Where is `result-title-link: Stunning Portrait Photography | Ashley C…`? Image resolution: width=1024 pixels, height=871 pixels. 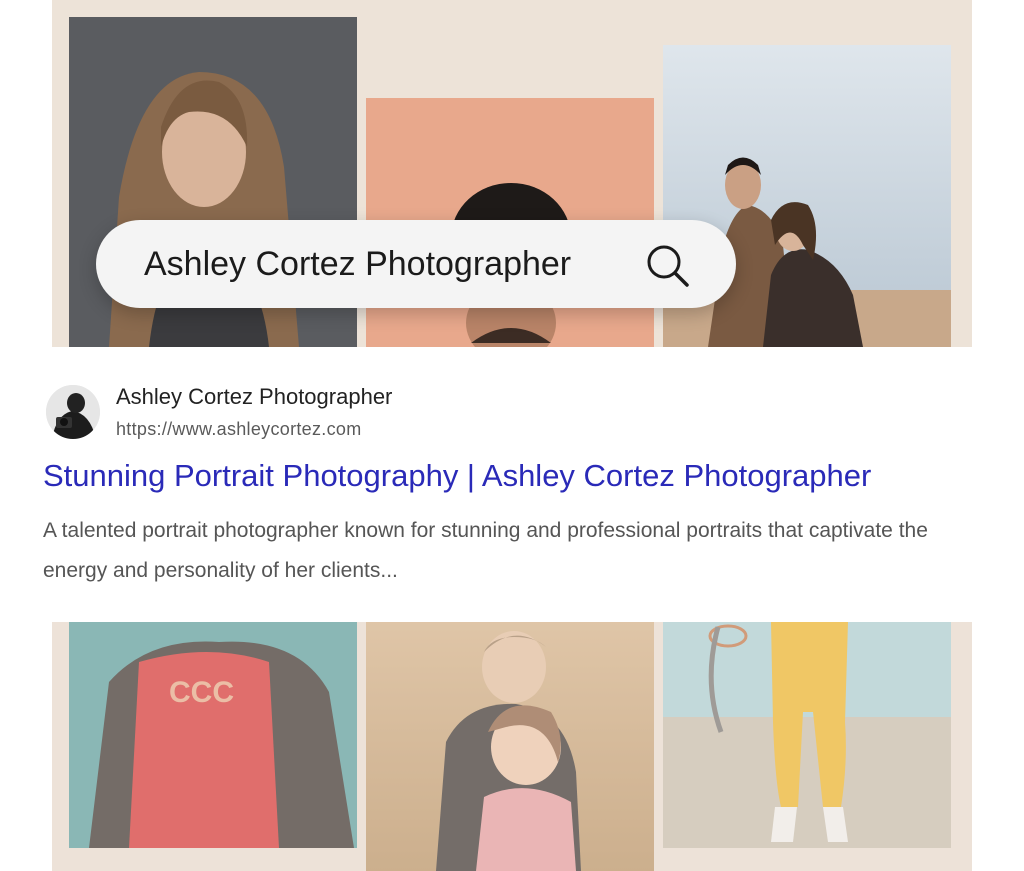 result-title-link: Stunning Portrait Photography | Ashley C… is located at coordinates (457, 476).